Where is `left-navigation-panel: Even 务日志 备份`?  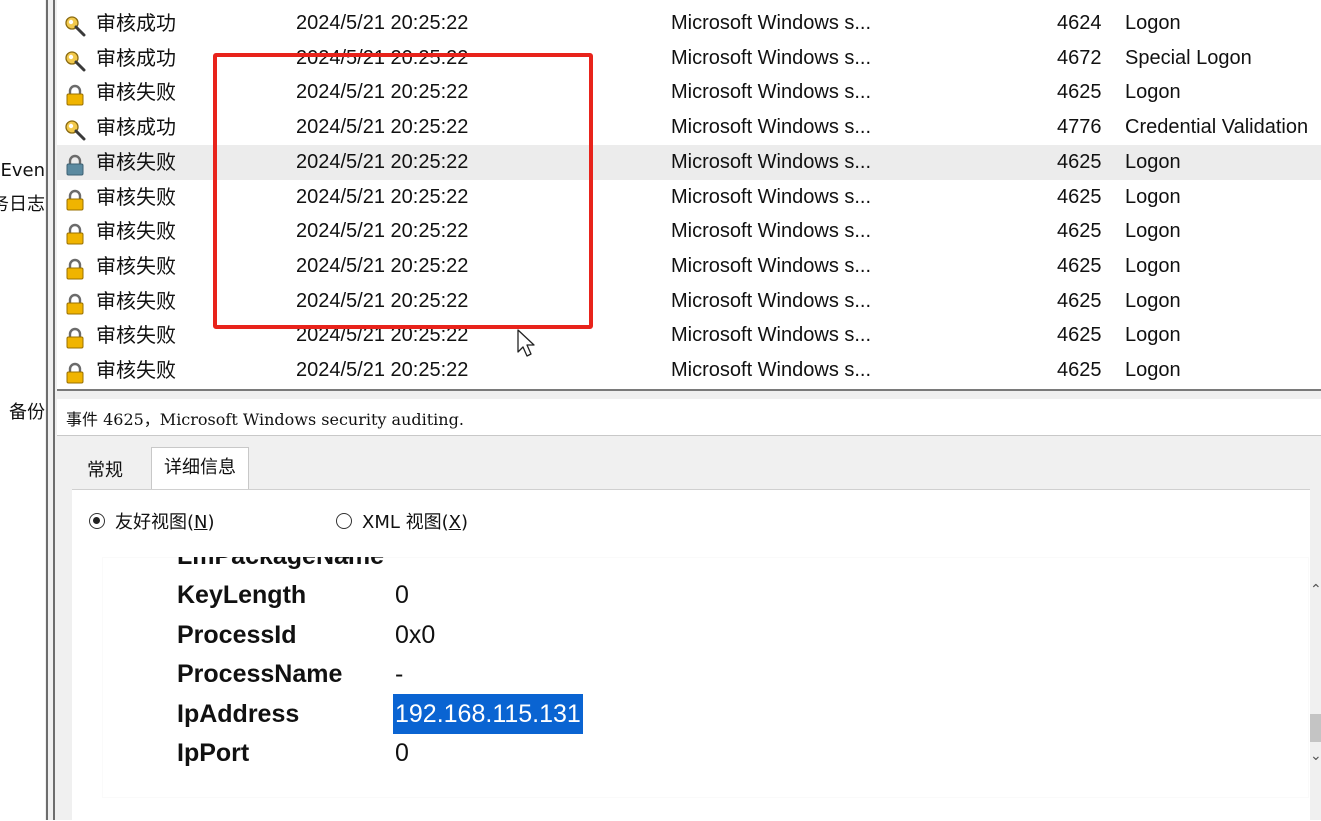
left-navigation-panel: Even 务日志 备份 is located at coordinates (22, 410).